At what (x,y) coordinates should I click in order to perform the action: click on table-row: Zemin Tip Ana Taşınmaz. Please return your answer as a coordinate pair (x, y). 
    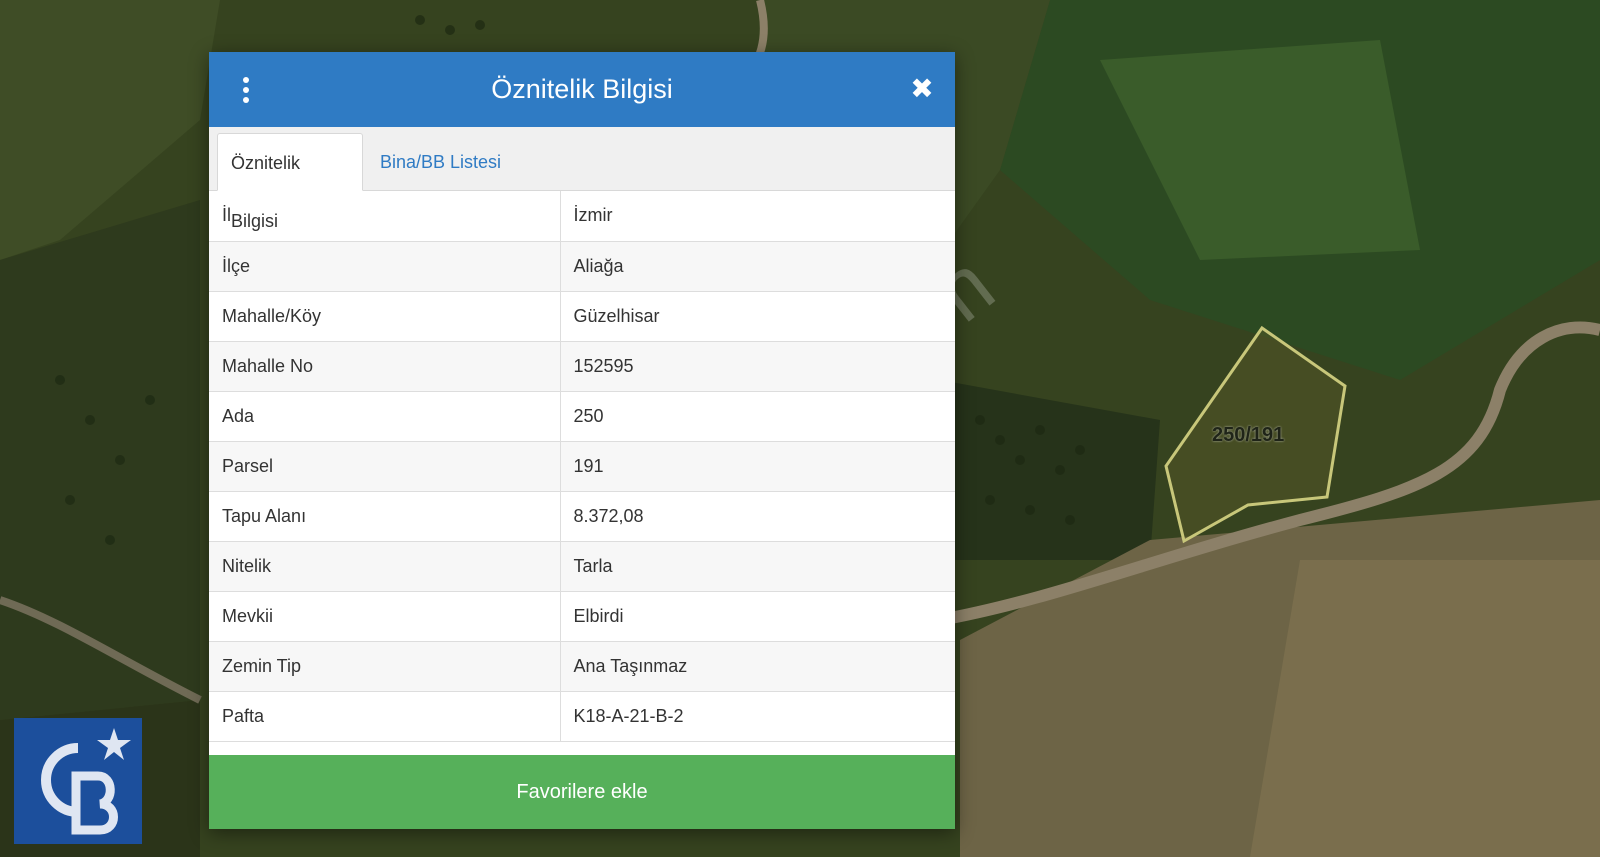
    Looking at the image, I should click on (582, 666).